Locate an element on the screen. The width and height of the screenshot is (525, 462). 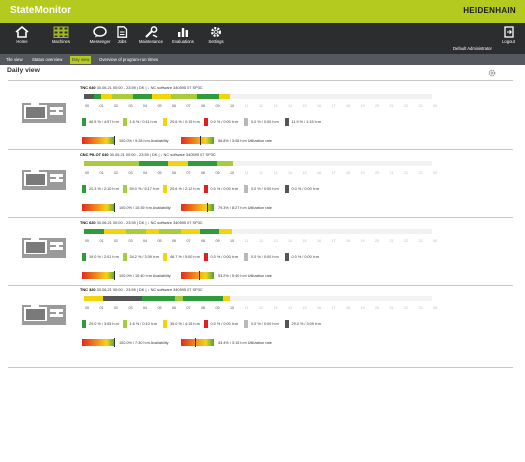
evaluations-icon is located at coordinates (183, 32).